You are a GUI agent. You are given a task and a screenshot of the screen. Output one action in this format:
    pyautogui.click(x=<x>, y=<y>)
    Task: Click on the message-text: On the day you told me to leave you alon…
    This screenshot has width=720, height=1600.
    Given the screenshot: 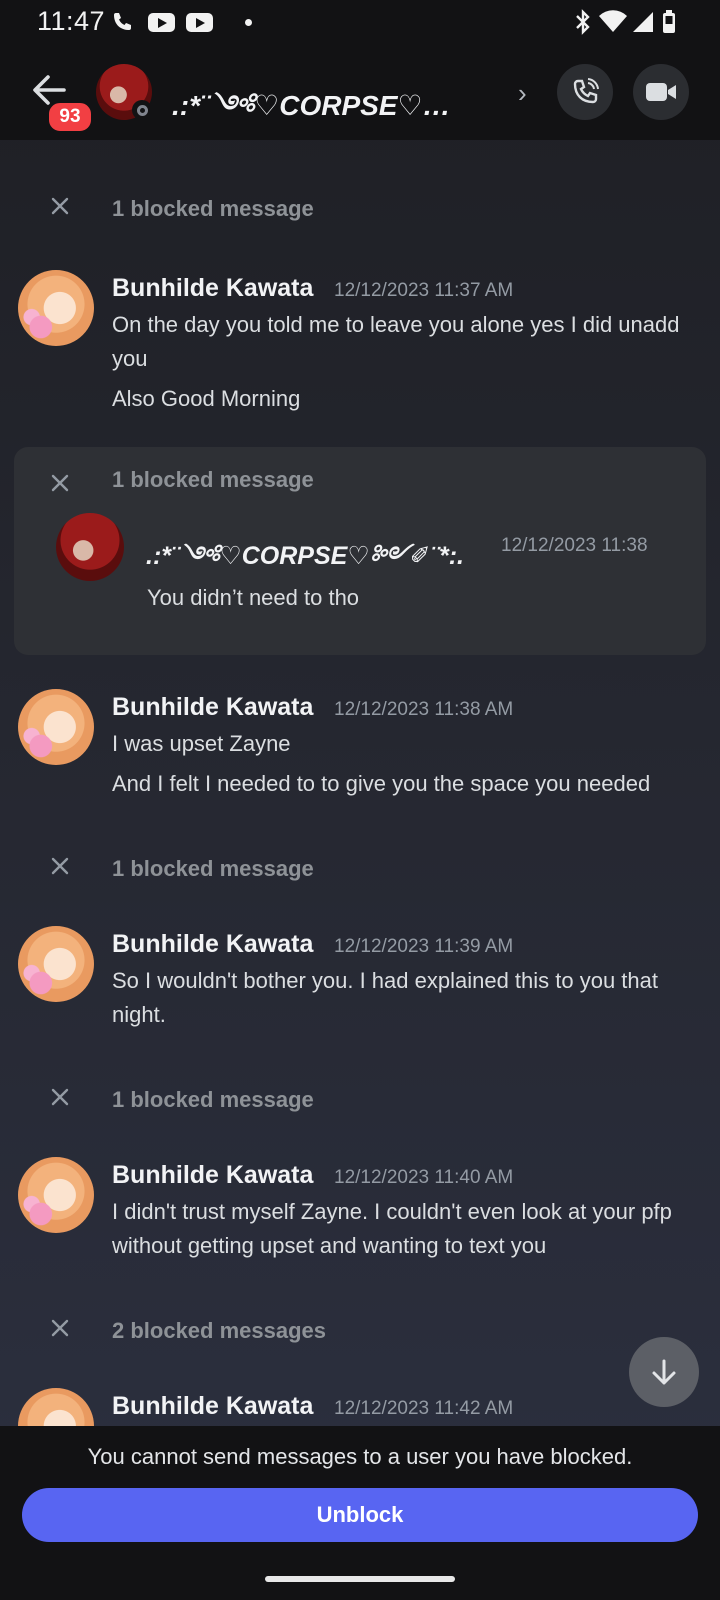 What is the action you would take?
    pyautogui.click(x=396, y=324)
    